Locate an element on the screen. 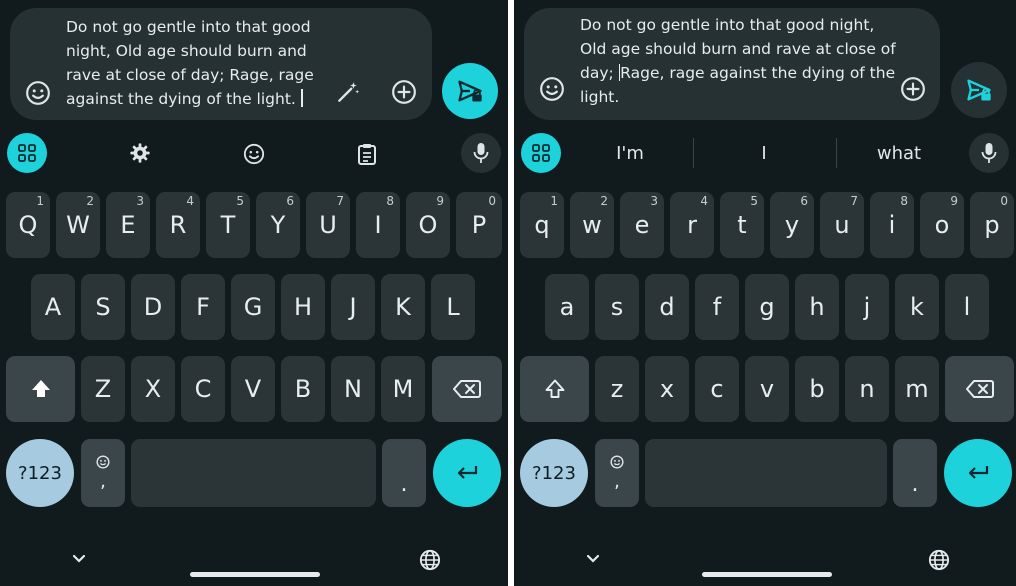 The height and width of the screenshot is (586, 1016). key-c: c is located at coordinates (717, 389).